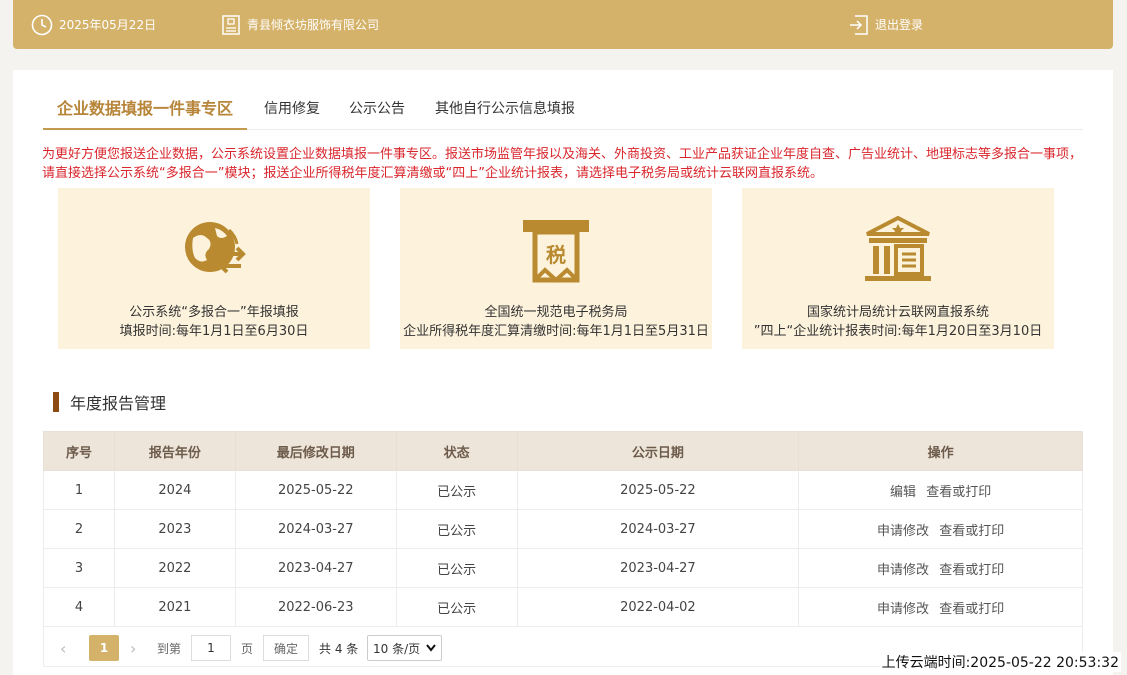  I want to click on cell-published: 2022-04-02, so click(658, 607).